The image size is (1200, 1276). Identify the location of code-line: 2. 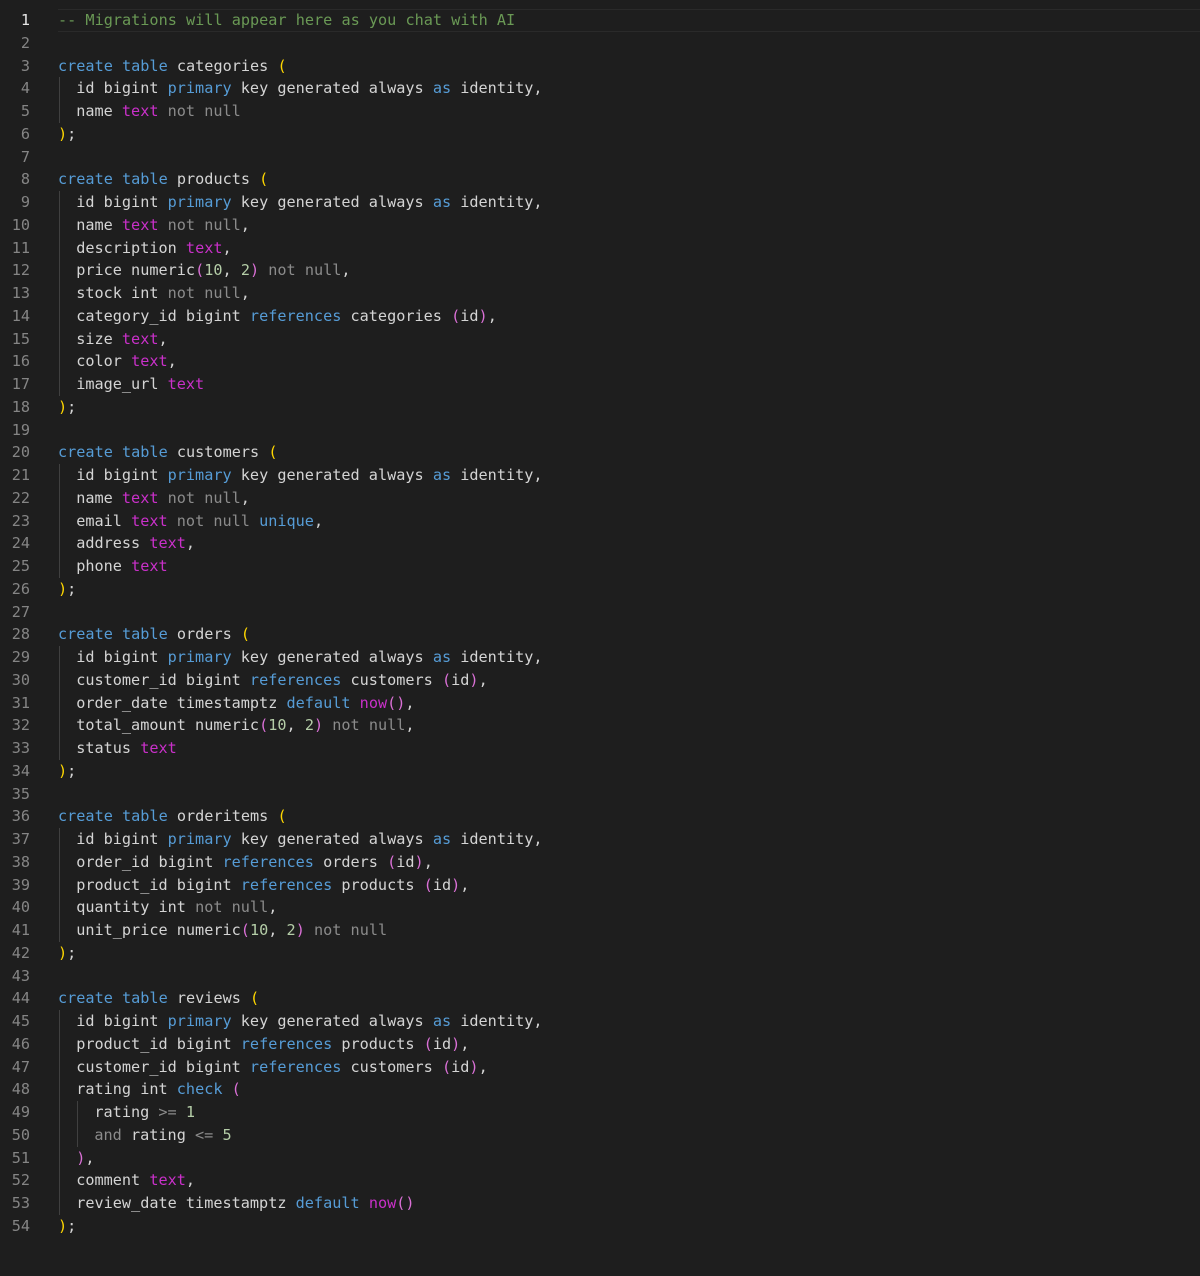
(600, 43).